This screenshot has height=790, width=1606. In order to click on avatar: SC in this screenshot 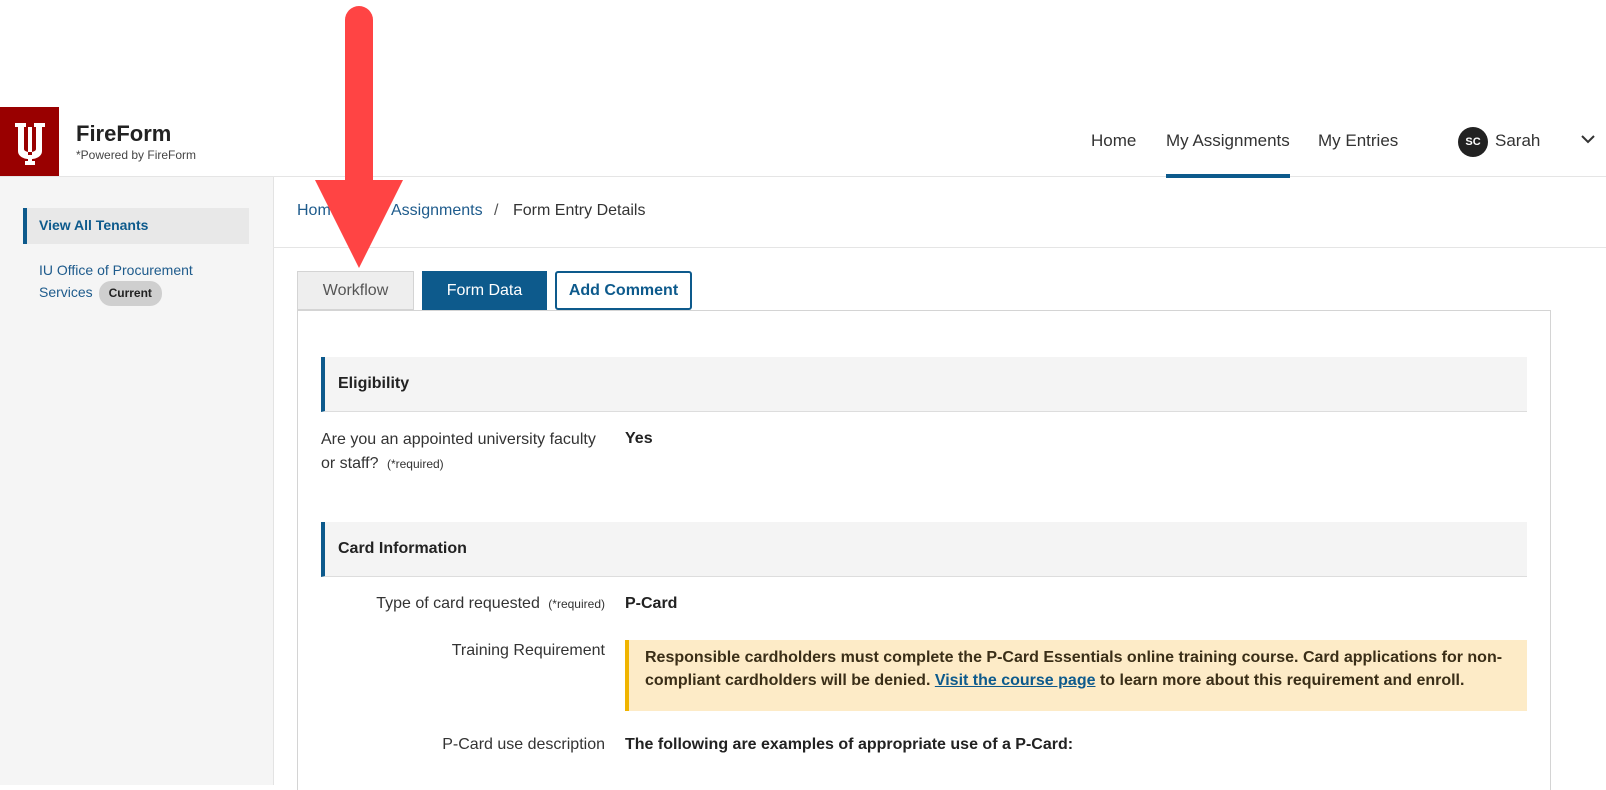, I will do `click(1473, 142)`.